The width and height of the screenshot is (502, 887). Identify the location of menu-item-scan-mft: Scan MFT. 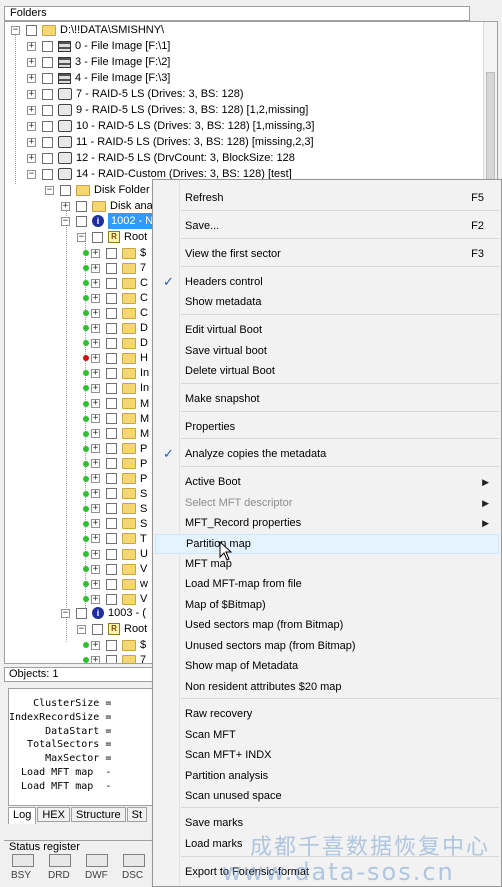
(327, 735).